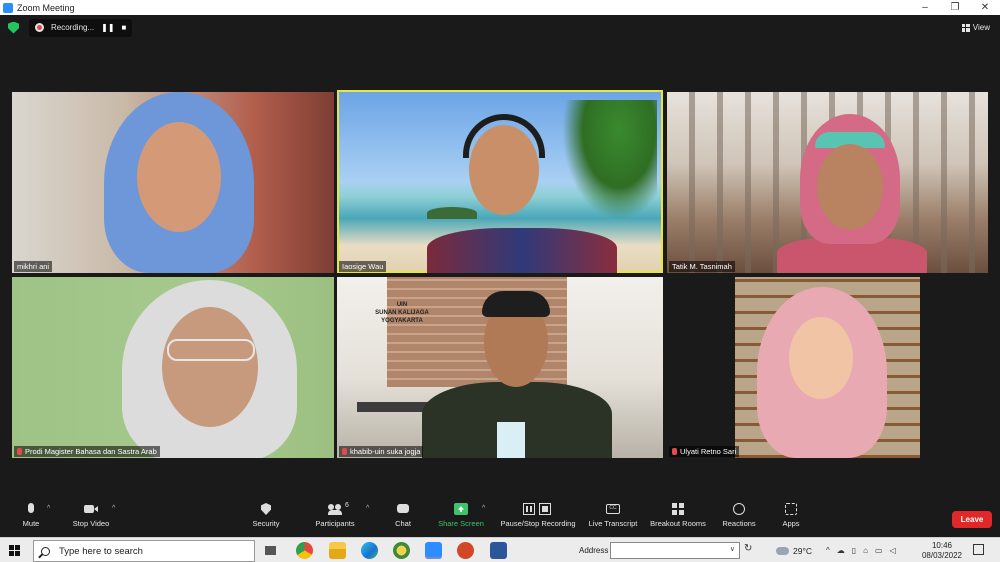  What do you see at coordinates (335, 523) in the screenshot?
I see `participants-label: Participants` at bounding box center [335, 523].